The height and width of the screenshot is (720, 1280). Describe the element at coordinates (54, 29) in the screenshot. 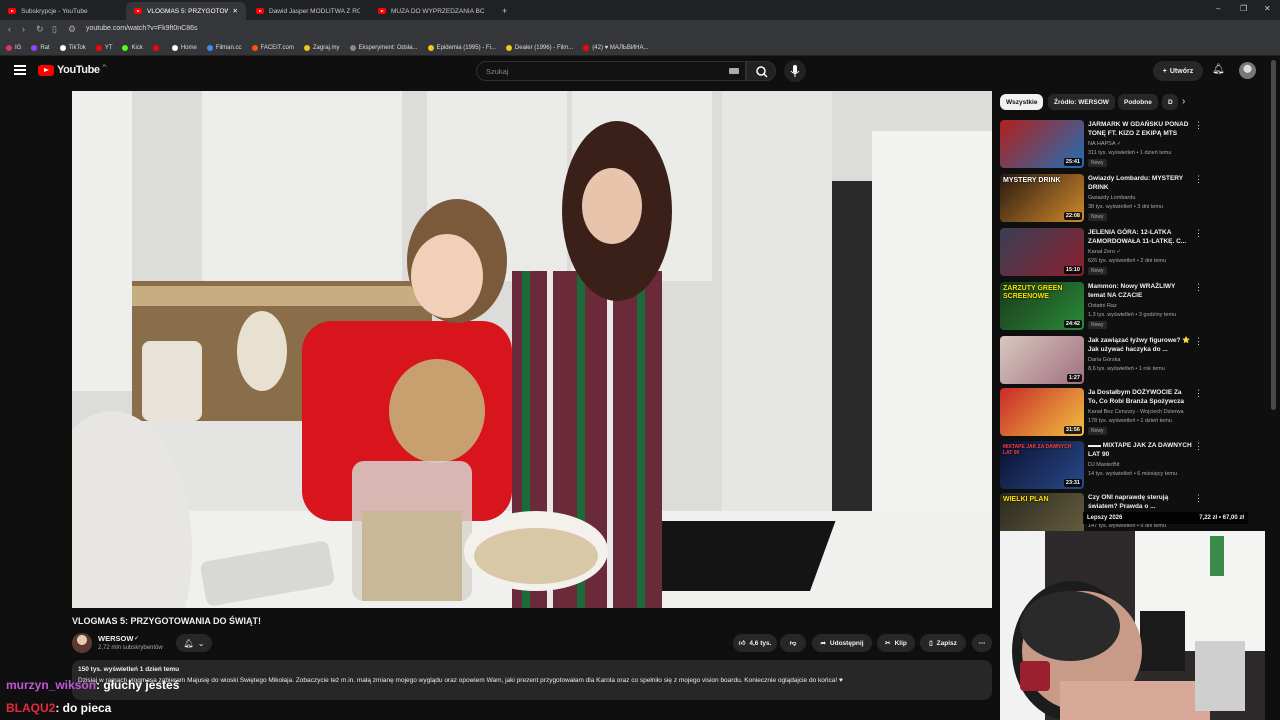

I see `bookmark-tab-icon: ▯` at that location.